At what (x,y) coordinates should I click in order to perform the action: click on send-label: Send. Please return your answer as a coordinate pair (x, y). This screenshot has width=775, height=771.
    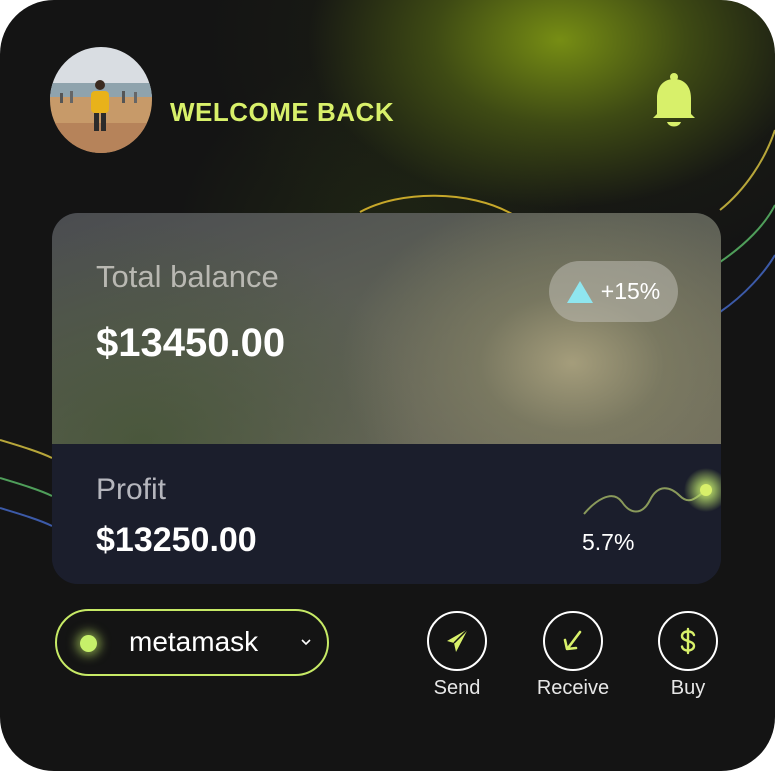
    Looking at the image, I should click on (457, 688).